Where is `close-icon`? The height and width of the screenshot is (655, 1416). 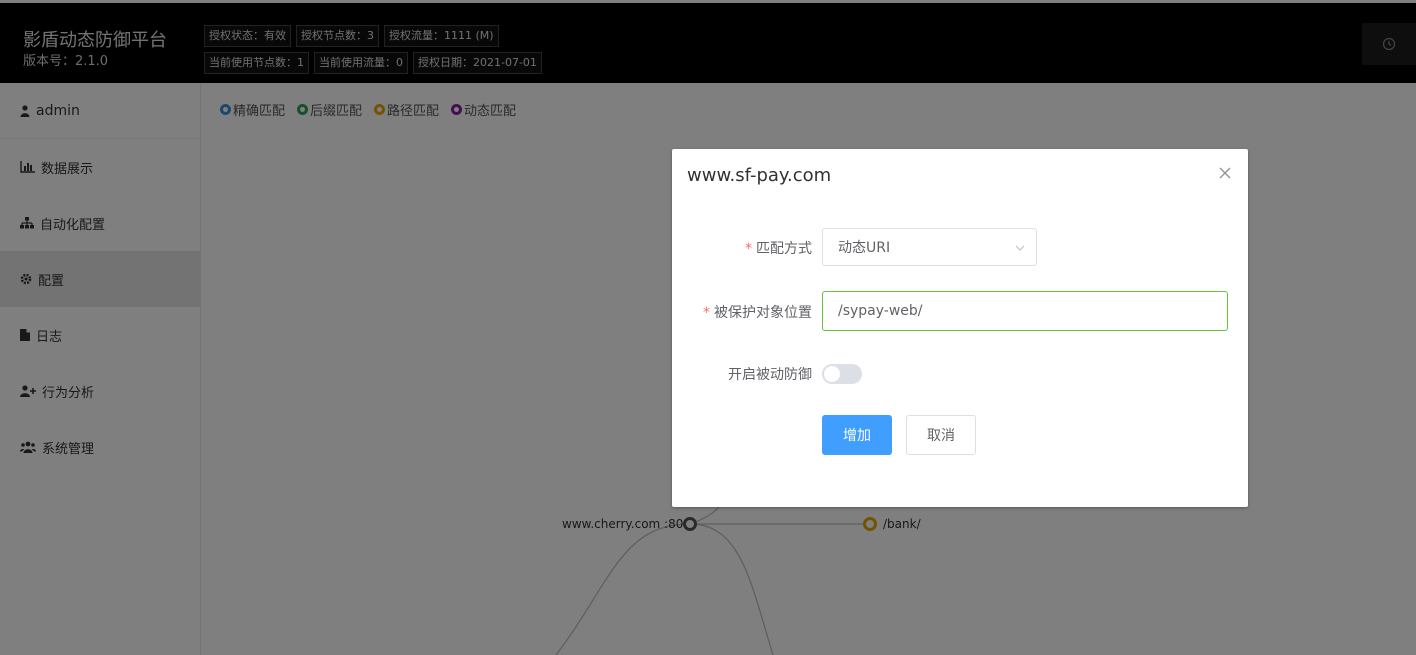 close-icon is located at coordinates (1225, 173).